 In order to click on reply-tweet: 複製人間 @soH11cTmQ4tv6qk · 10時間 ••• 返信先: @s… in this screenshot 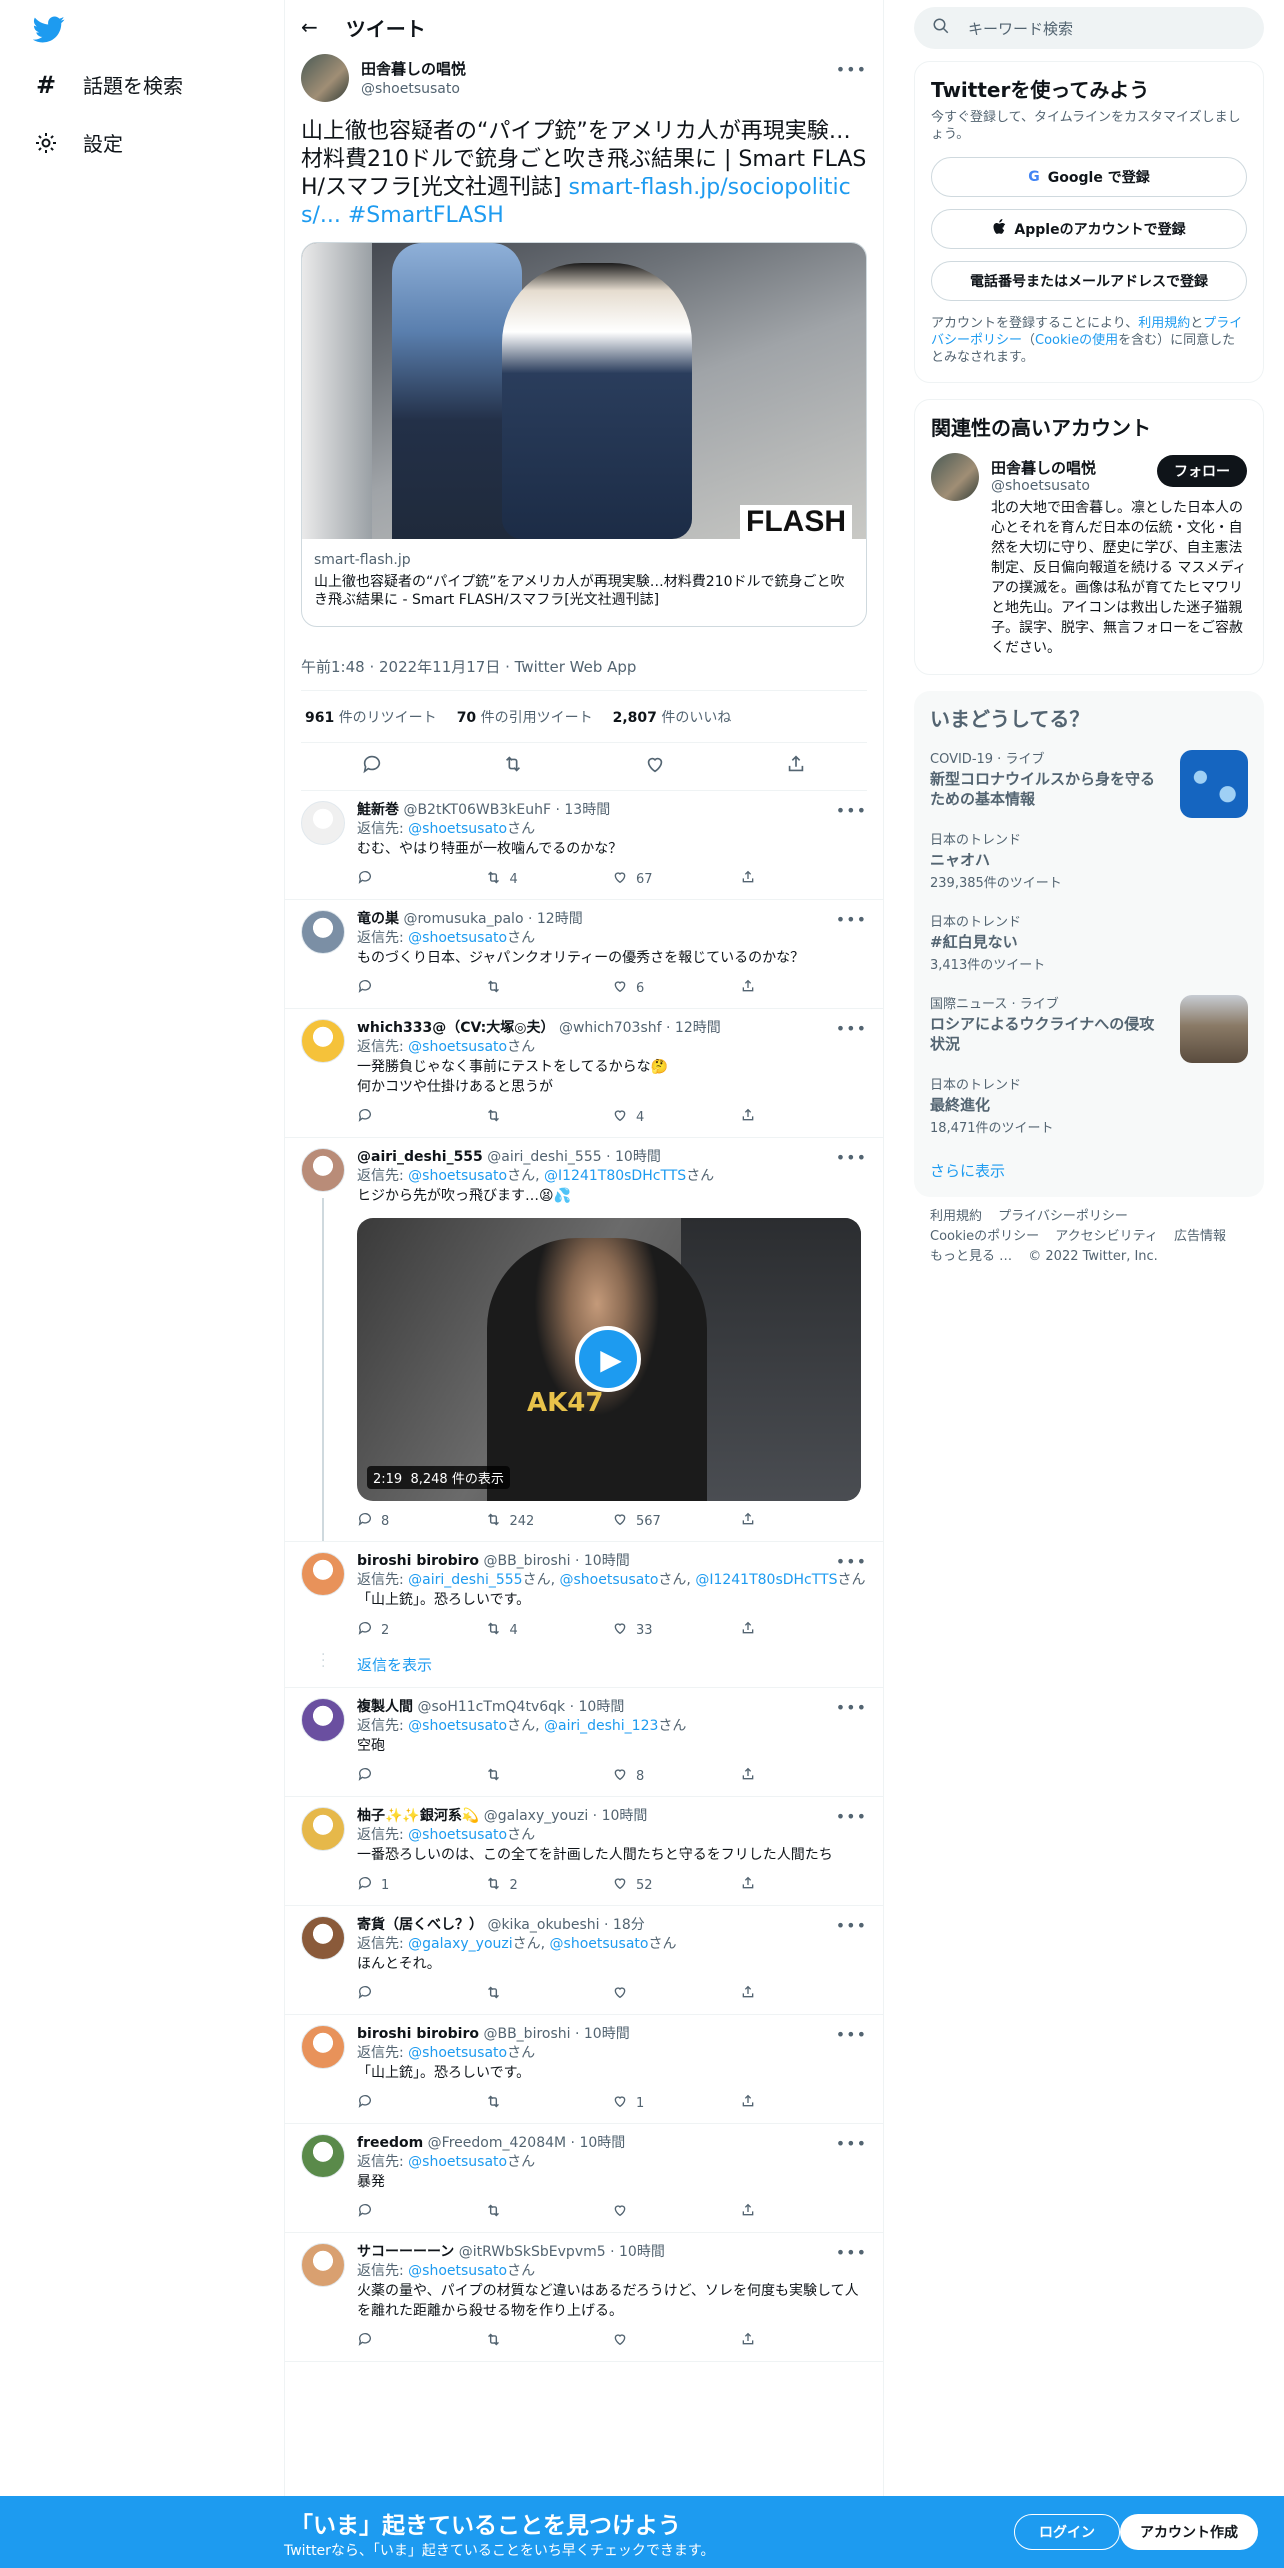, I will do `click(584, 1742)`.